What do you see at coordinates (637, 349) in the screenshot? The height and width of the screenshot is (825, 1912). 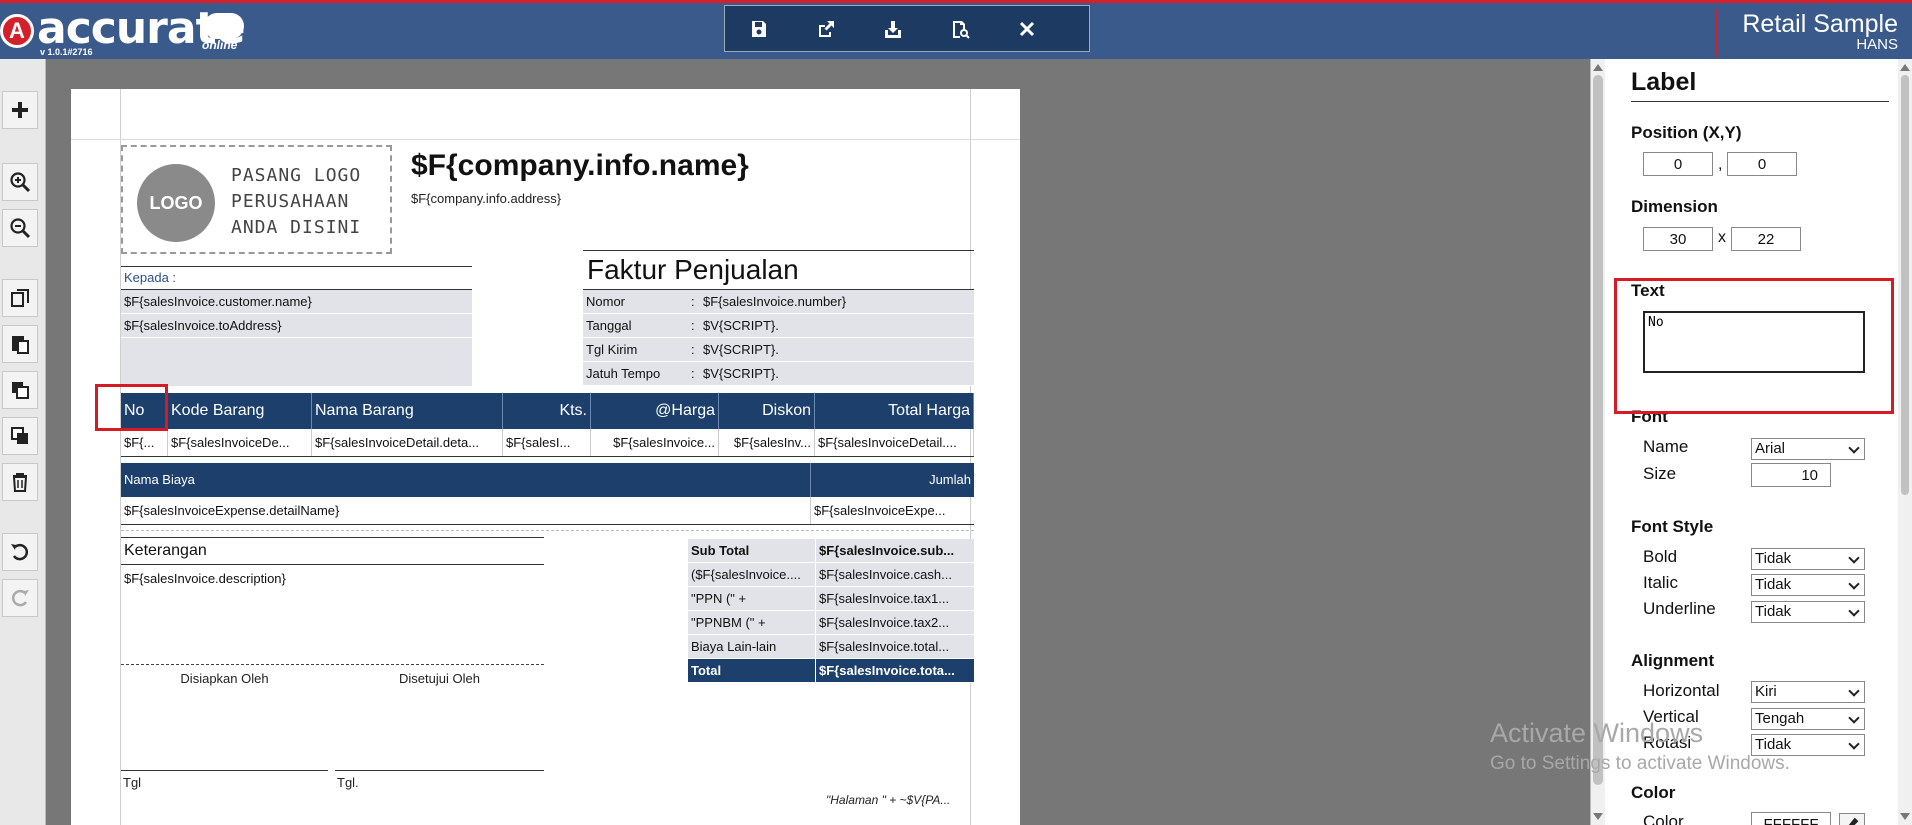 I see `faktur-row-label: Tgl Kirim` at bounding box center [637, 349].